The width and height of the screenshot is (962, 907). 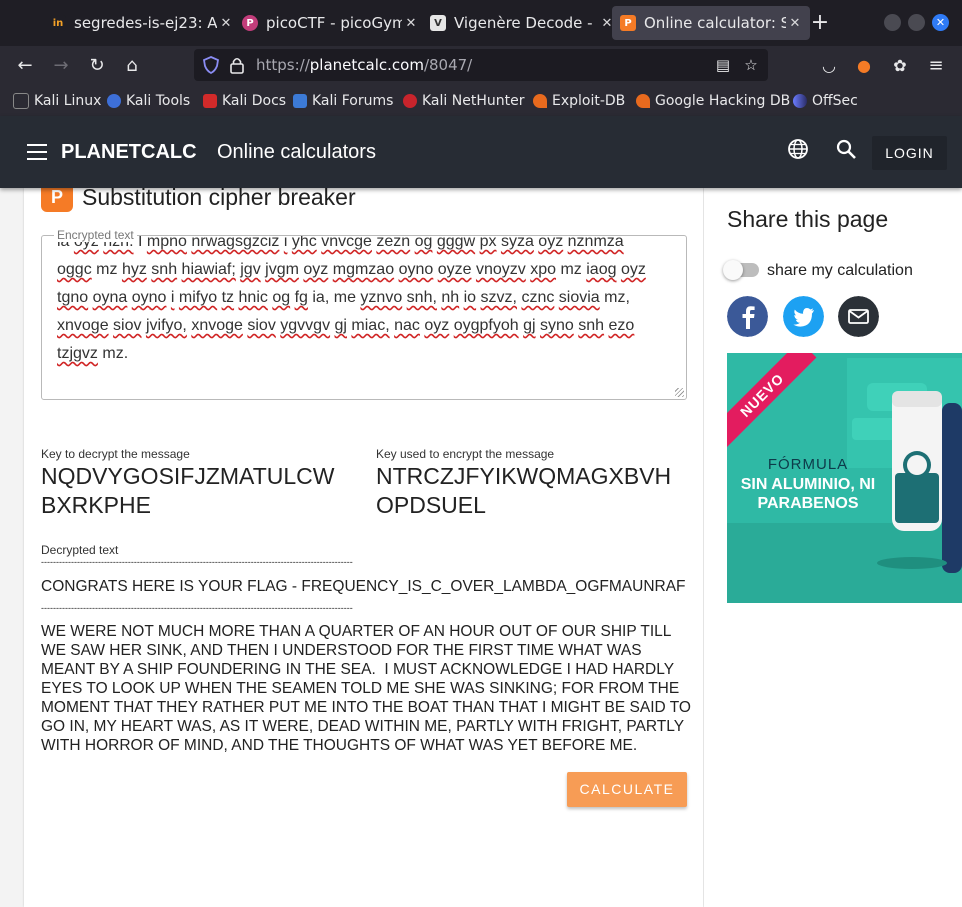 I want to click on menu-icon: ≡, so click(x=936, y=66).